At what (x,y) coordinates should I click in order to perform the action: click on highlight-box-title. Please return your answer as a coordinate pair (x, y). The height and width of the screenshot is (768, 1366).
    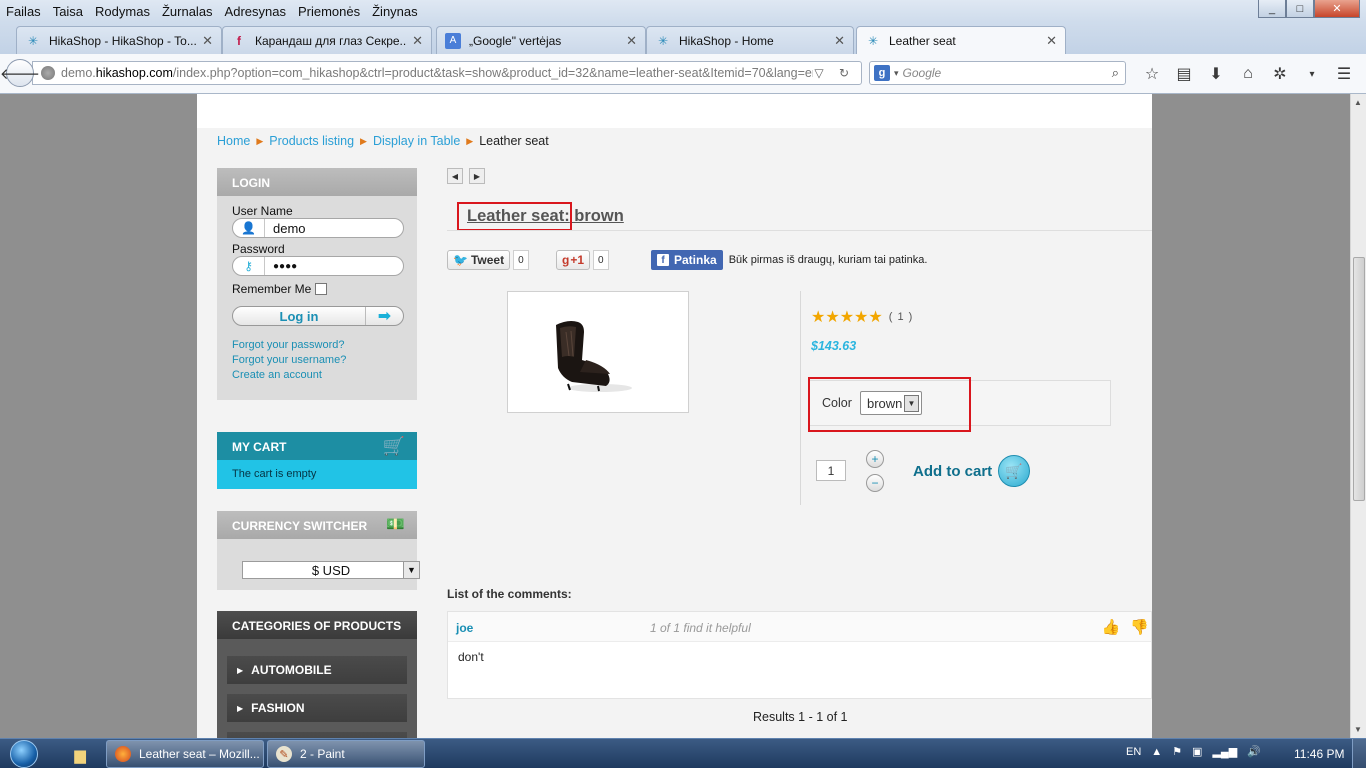
    Looking at the image, I should click on (514, 216).